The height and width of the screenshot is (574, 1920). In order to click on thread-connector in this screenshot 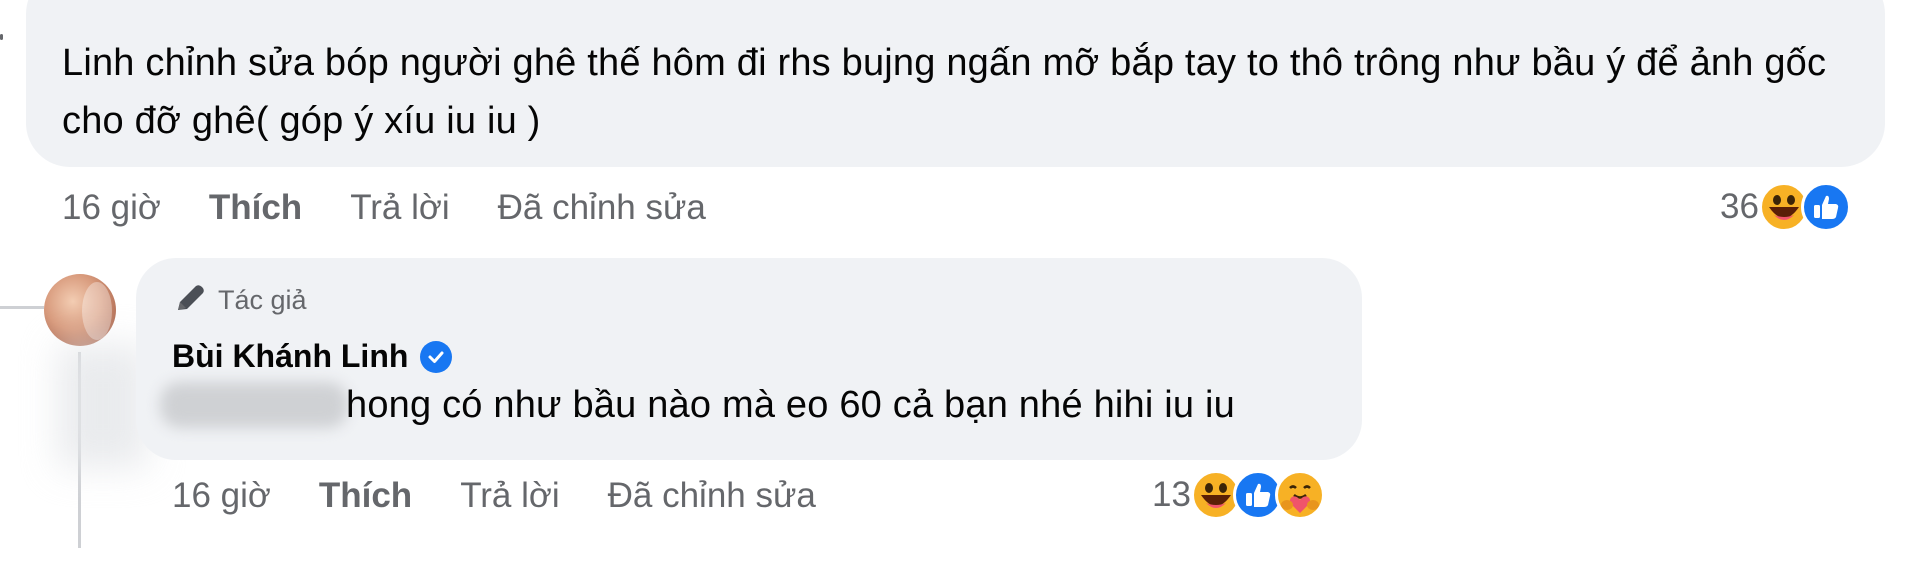, I will do `click(22, 307)`.